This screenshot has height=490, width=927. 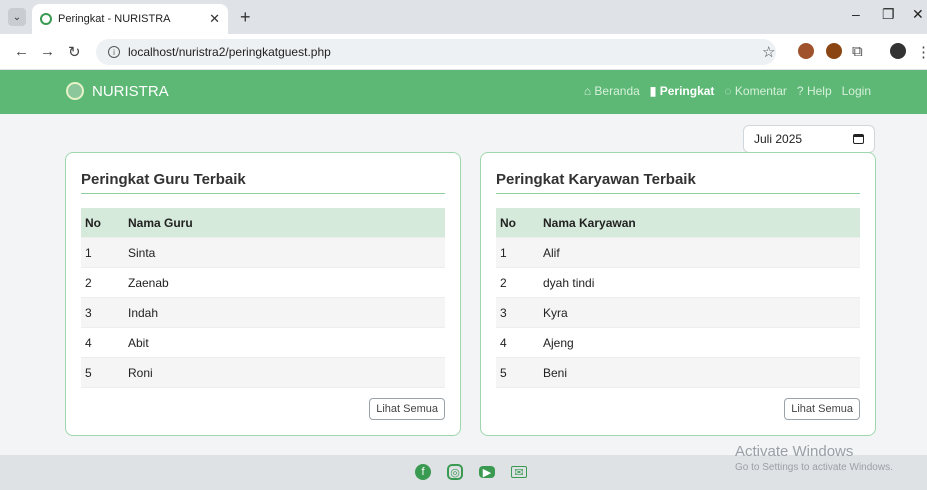 I want to click on restore-icon: ❐, so click(x=888, y=14).